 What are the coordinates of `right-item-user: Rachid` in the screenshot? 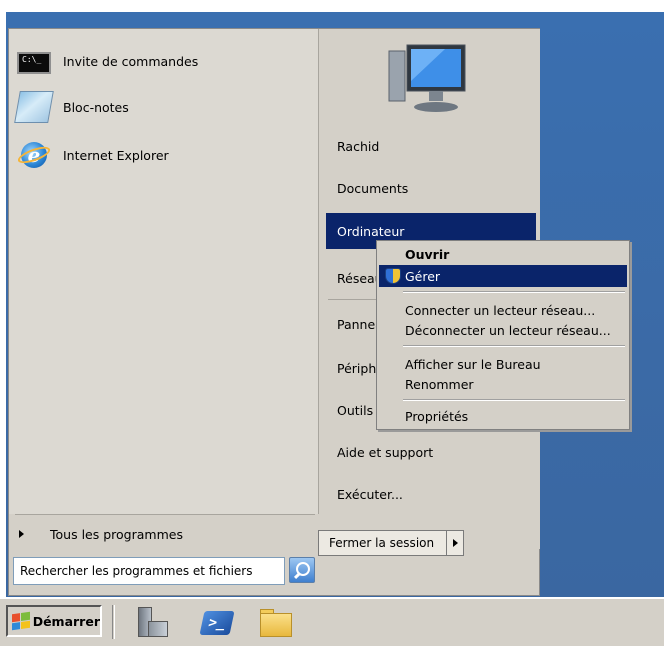 It's located at (431, 146).